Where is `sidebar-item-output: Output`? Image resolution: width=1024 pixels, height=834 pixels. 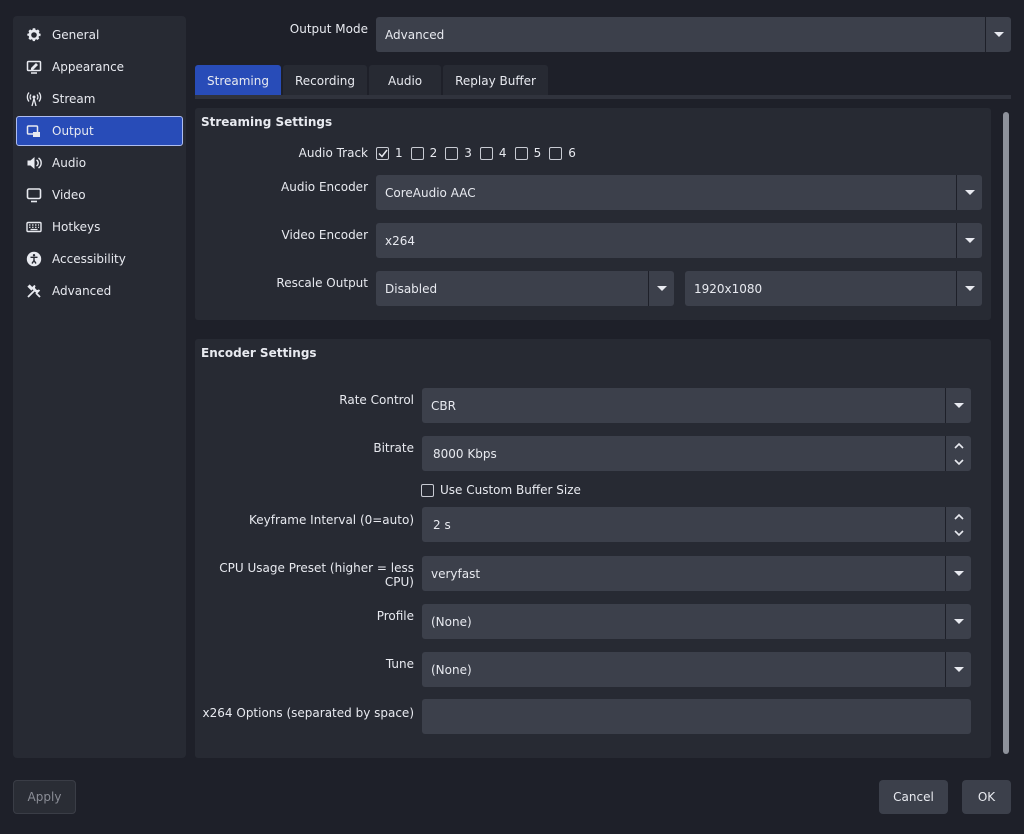
sidebar-item-output: Output is located at coordinates (99, 131).